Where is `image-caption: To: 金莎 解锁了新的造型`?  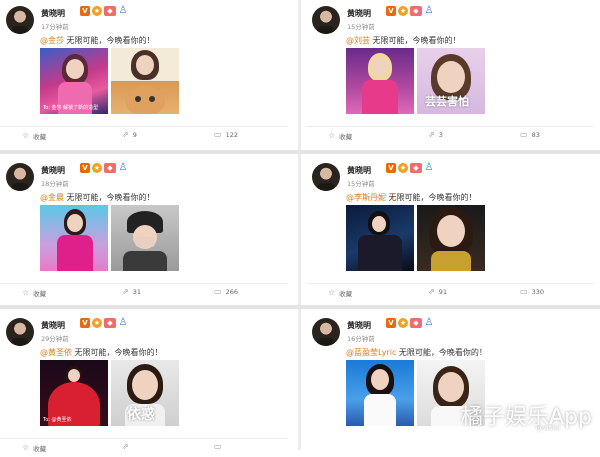 image-caption: To: 金莎 解锁了新的造型 is located at coordinates (71, 108).